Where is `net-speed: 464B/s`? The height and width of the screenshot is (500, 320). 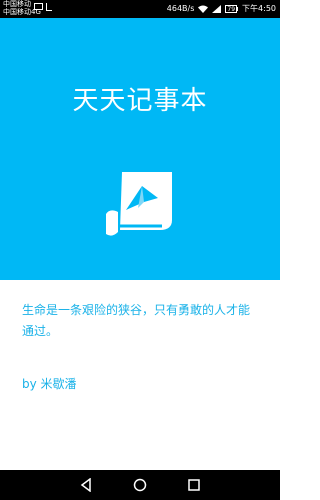 net-speed: 464B/s is located at coordinates (180, 8).